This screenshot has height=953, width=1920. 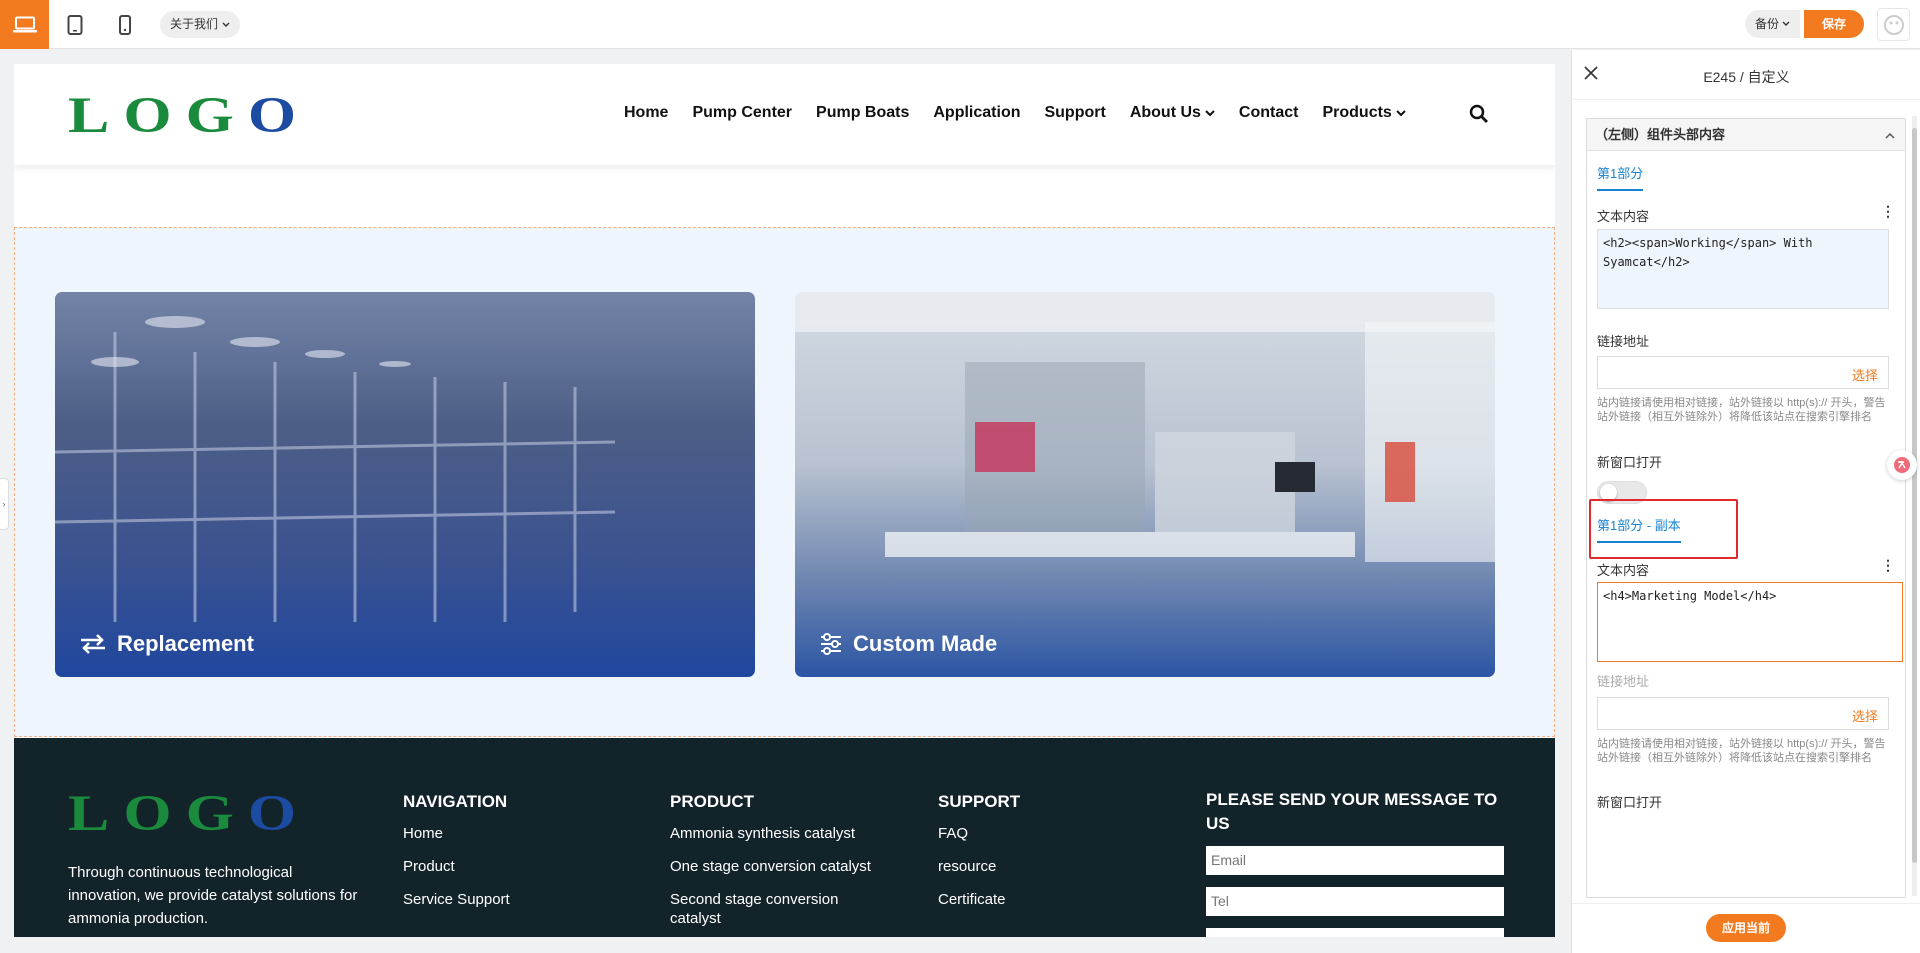 I want to click on tablet-view-button, so click(x=74, y=24).